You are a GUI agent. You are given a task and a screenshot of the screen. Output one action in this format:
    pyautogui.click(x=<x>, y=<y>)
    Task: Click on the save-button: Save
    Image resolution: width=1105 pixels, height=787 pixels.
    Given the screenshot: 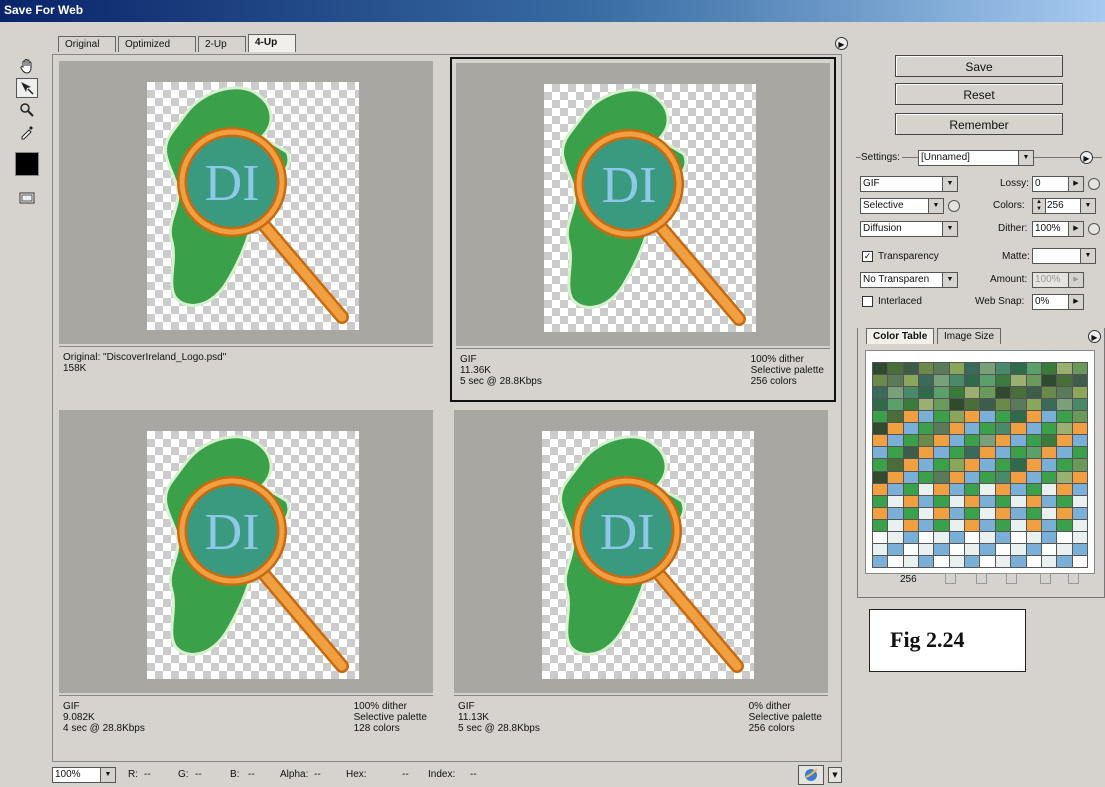 What is the action you would take?
    pyautogui.click(x=979, y=66)
    